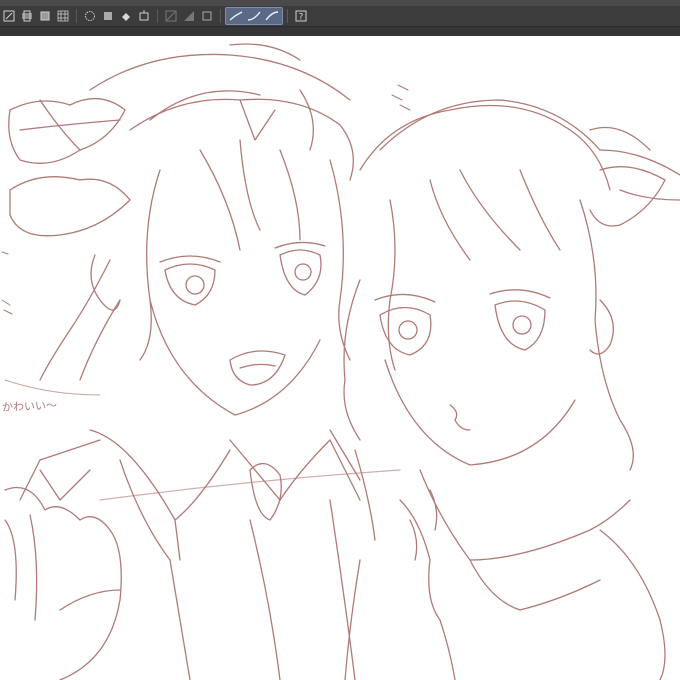 The width and height of the screenshot is (680, 680). Describe the element at coordinates (29, 406) in the screenshot. I see `handwritten-note: かわいい〜` at that location.